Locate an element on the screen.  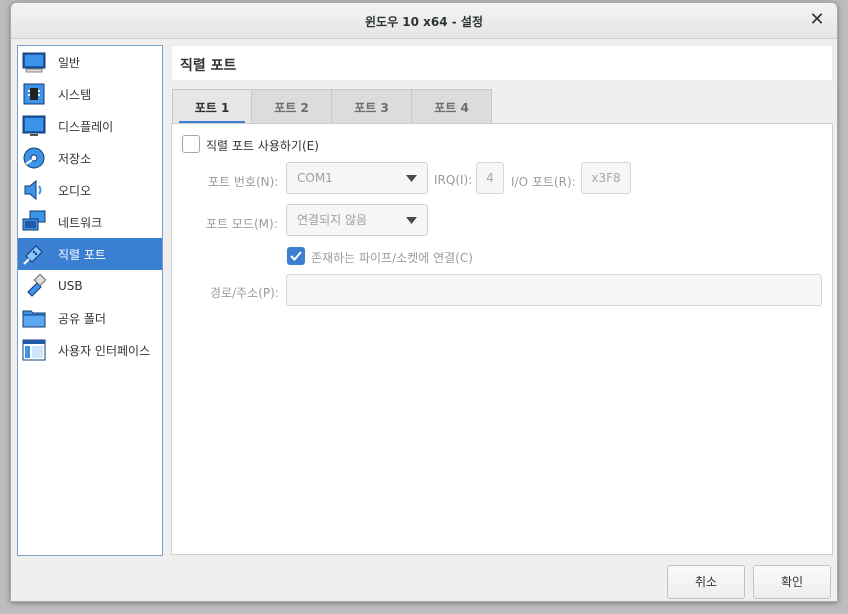
storage-icon is located at coordinates (34, 158).